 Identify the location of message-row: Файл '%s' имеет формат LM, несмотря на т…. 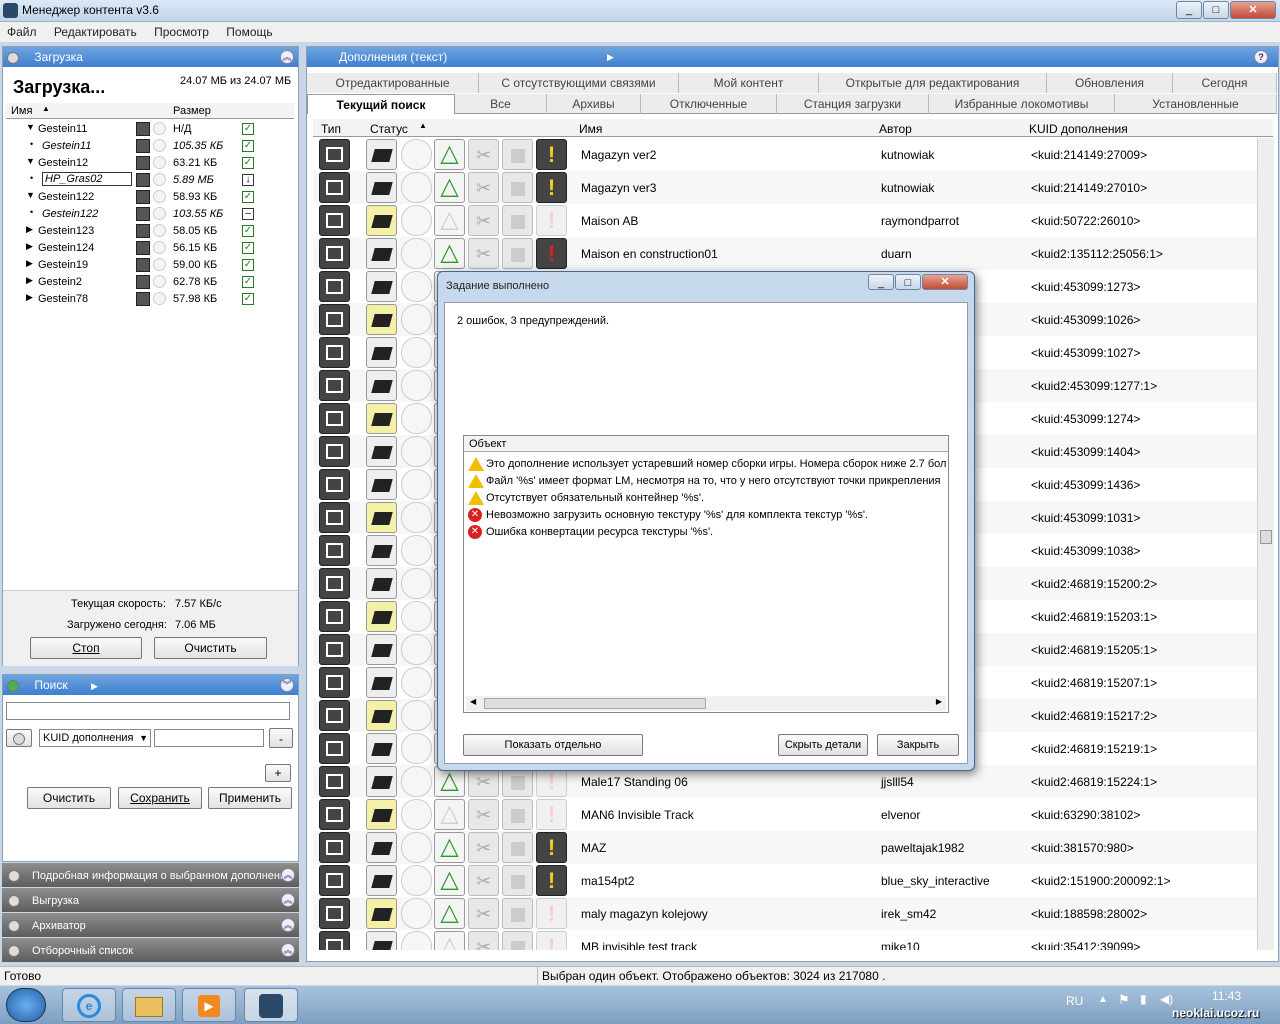
(706, 481).